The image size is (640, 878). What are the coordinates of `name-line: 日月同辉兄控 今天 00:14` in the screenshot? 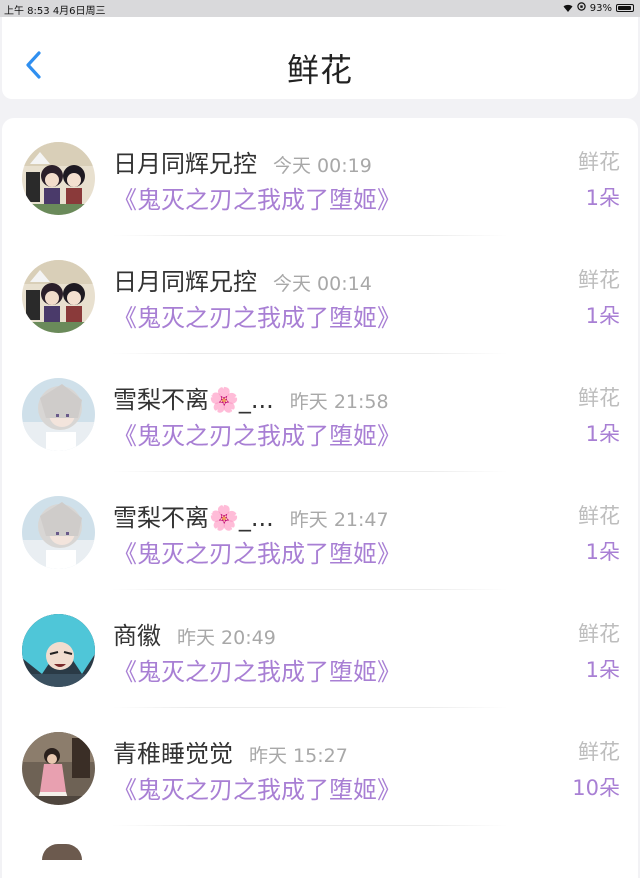 It's located at (242, 279).